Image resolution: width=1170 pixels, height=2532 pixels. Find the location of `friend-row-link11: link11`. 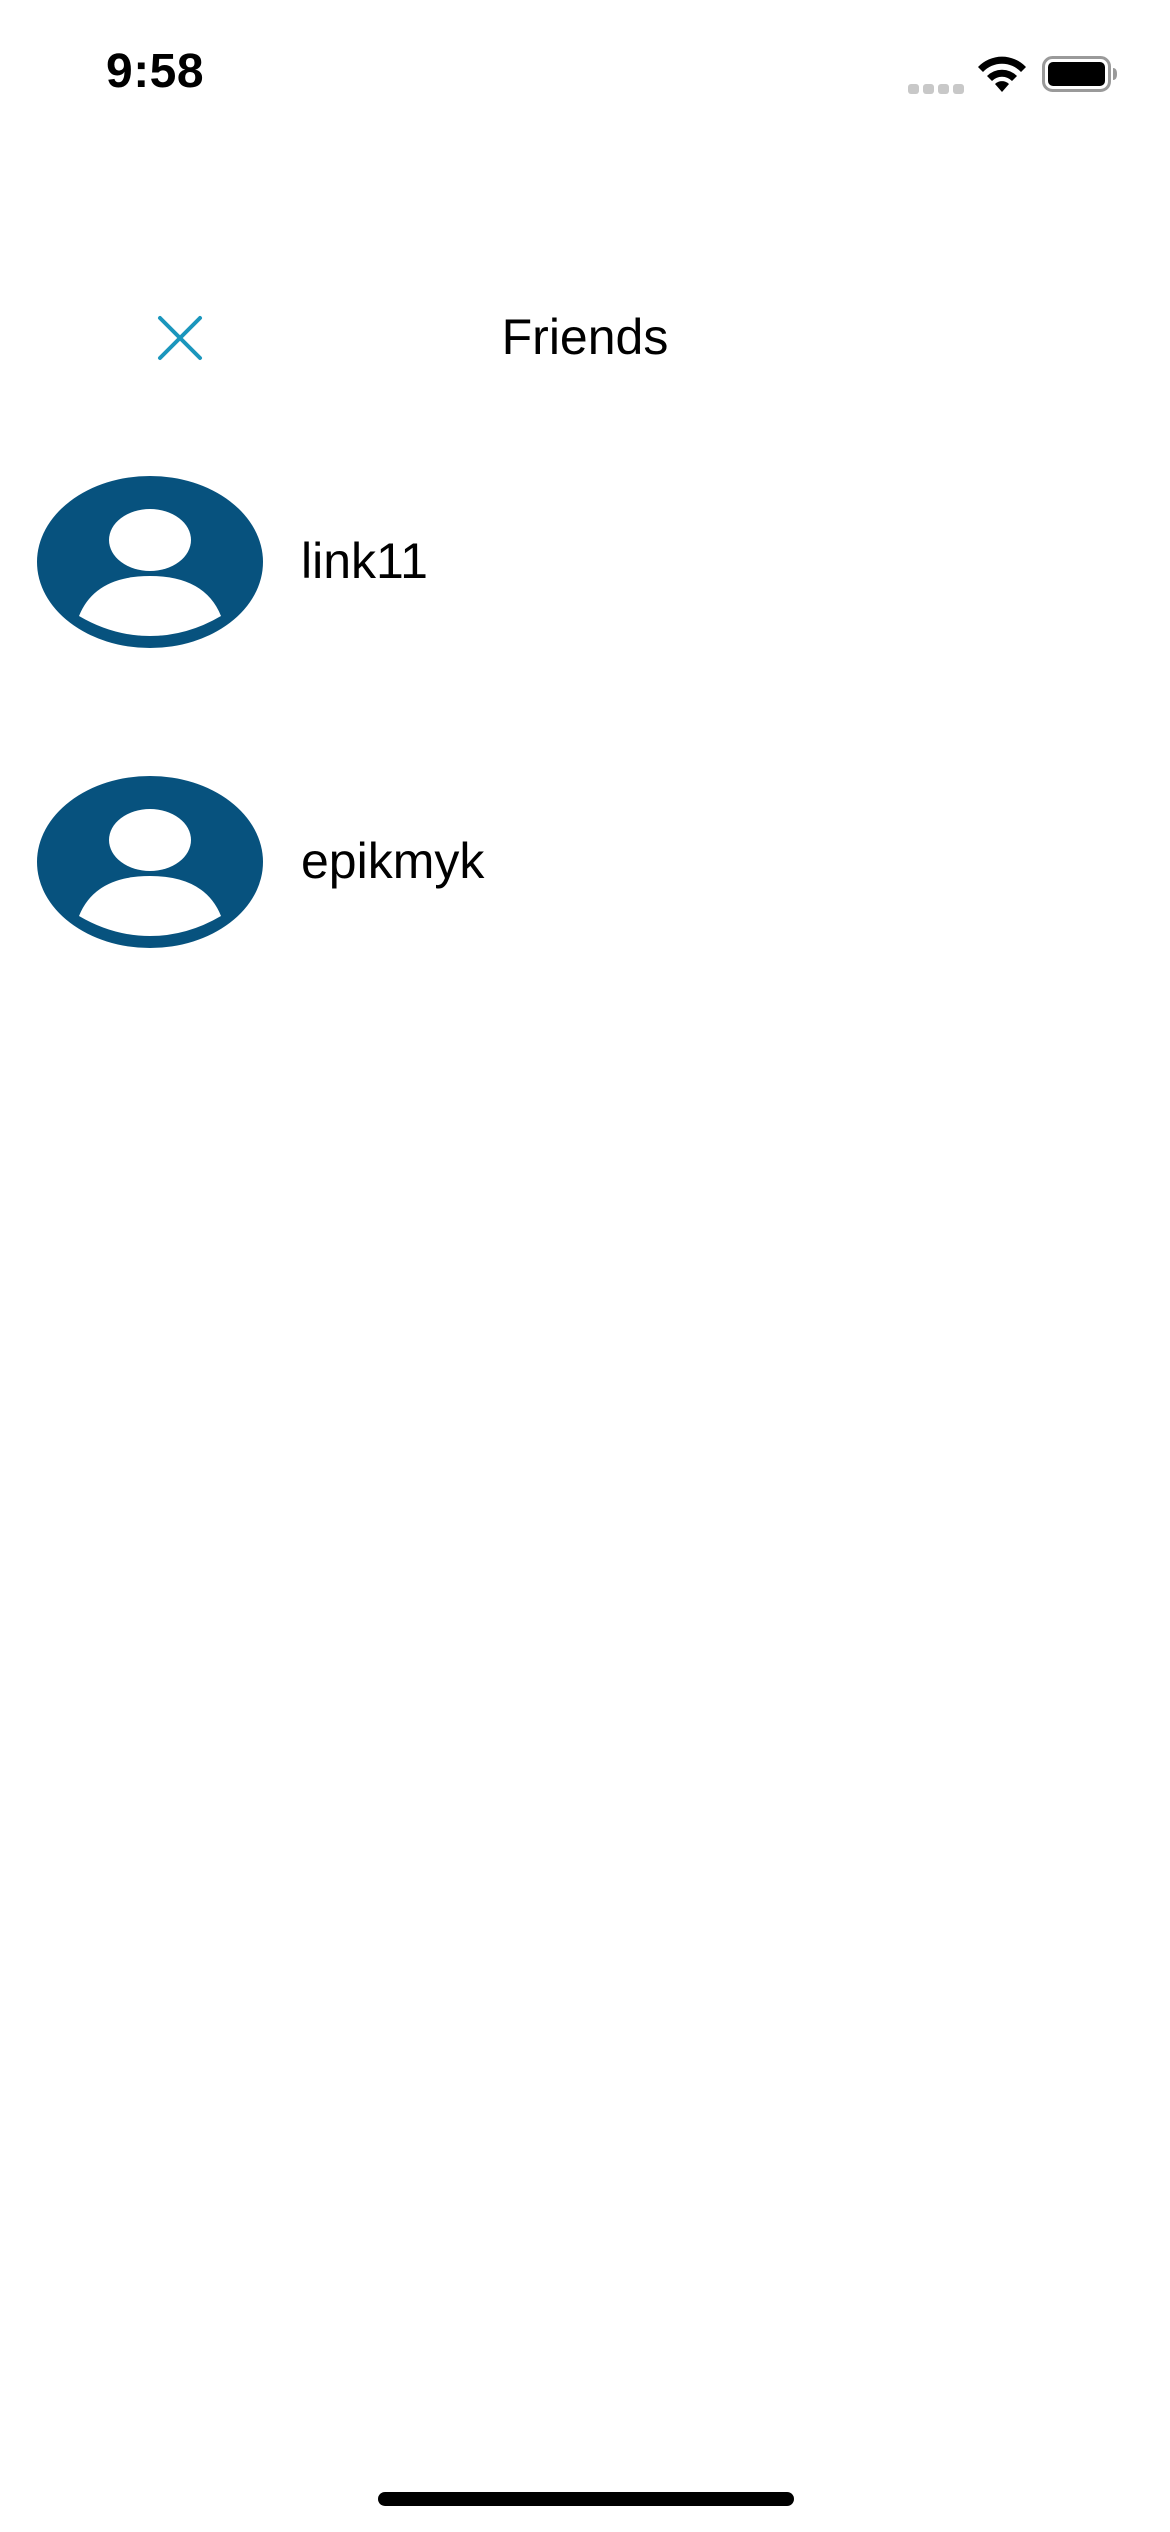

friend-row-link11: link11 is located at coordinates (585, 559).